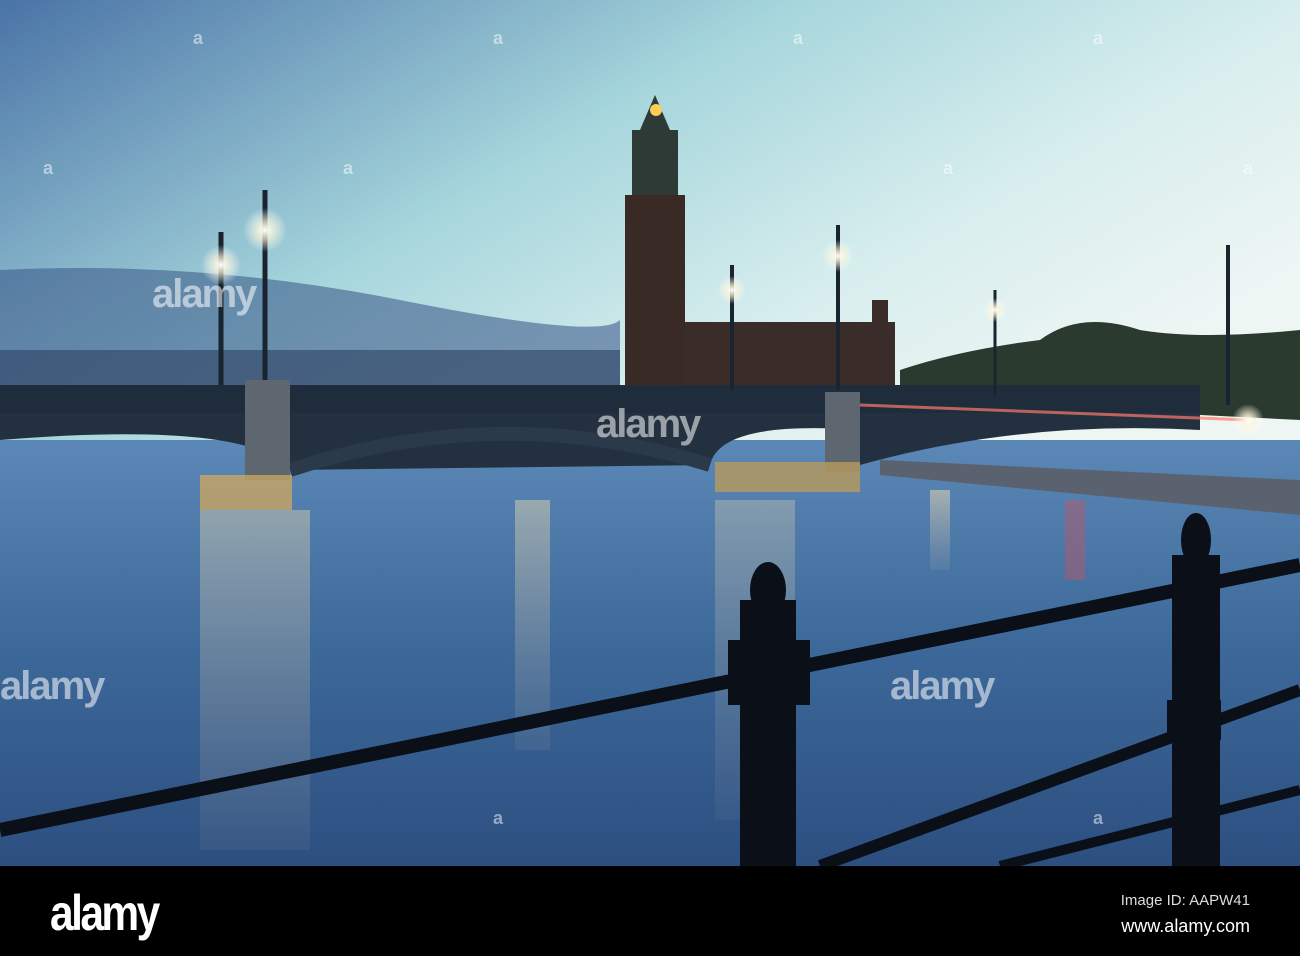 Image resolution: width=1300 pixels, height=956 pixels. Describe the element at coordinates (655, 295) in the screenshot. I see `city-hall-tower` at that location.